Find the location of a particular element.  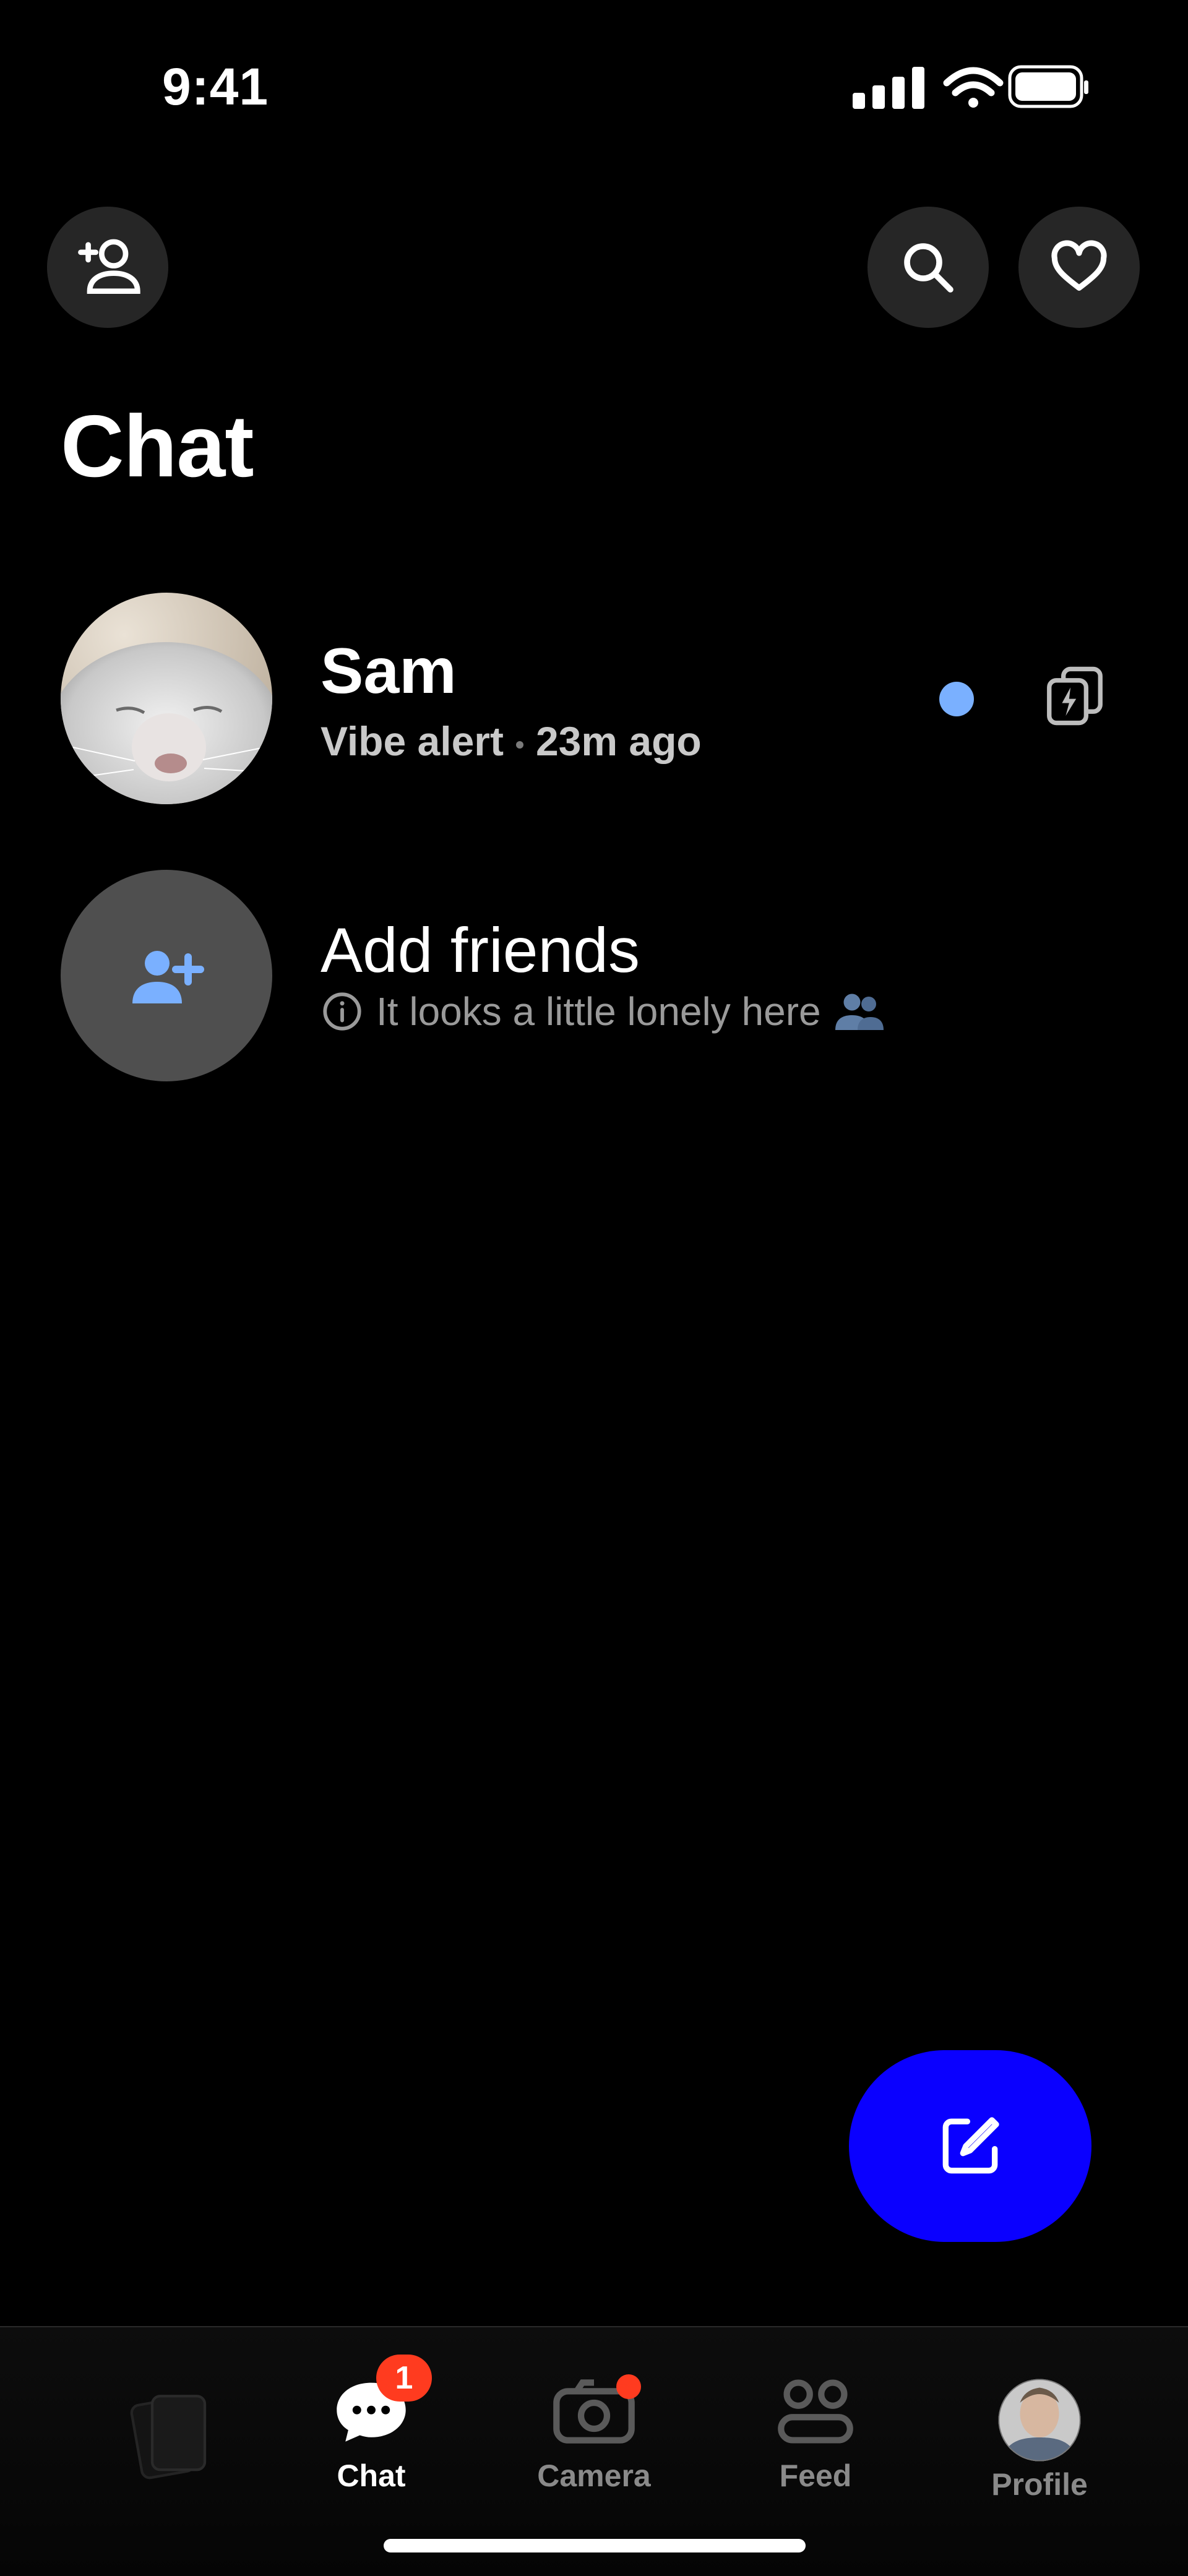

search-icon is located at coordinates (928, 268).